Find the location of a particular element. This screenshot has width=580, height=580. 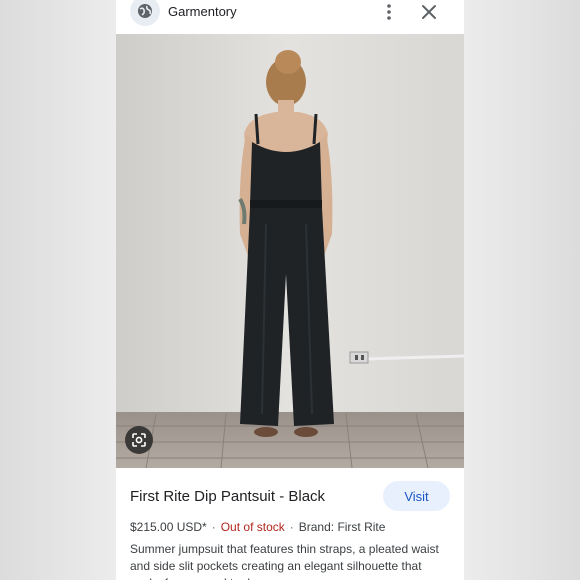

card-header: Garmentory is located at coordinates (290, 16).